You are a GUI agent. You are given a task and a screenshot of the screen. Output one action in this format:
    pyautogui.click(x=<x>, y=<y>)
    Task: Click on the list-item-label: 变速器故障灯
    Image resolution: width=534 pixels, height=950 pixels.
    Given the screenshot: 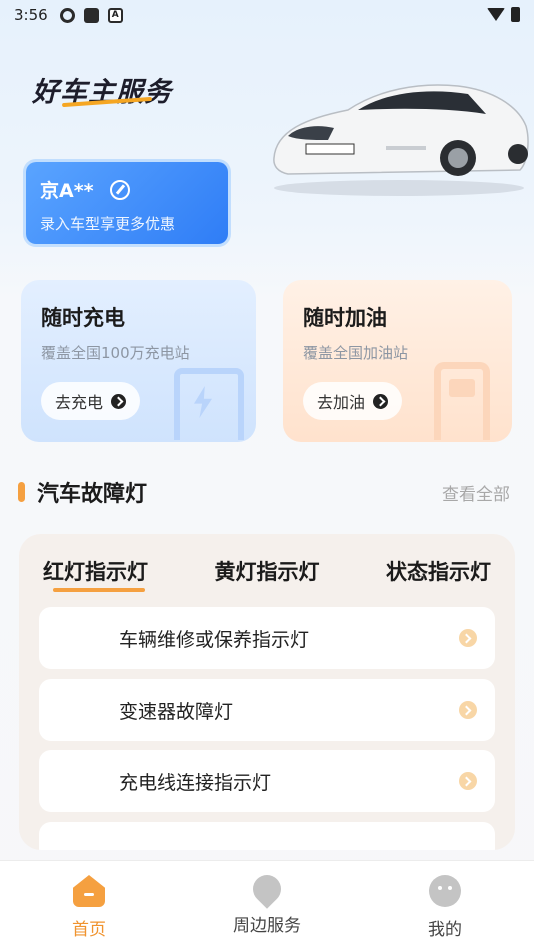 What is the action you would take?
    pyautogui.click(x=176, y=711)
    